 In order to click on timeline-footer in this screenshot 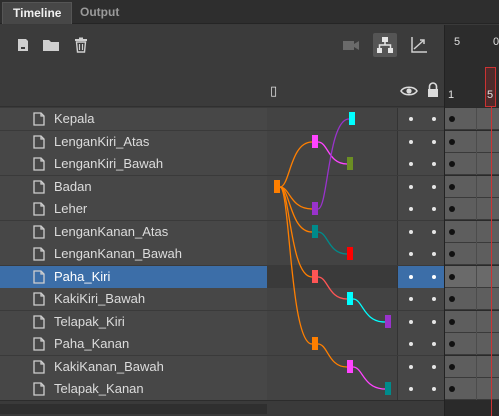, I will do `click(222, 408)`.